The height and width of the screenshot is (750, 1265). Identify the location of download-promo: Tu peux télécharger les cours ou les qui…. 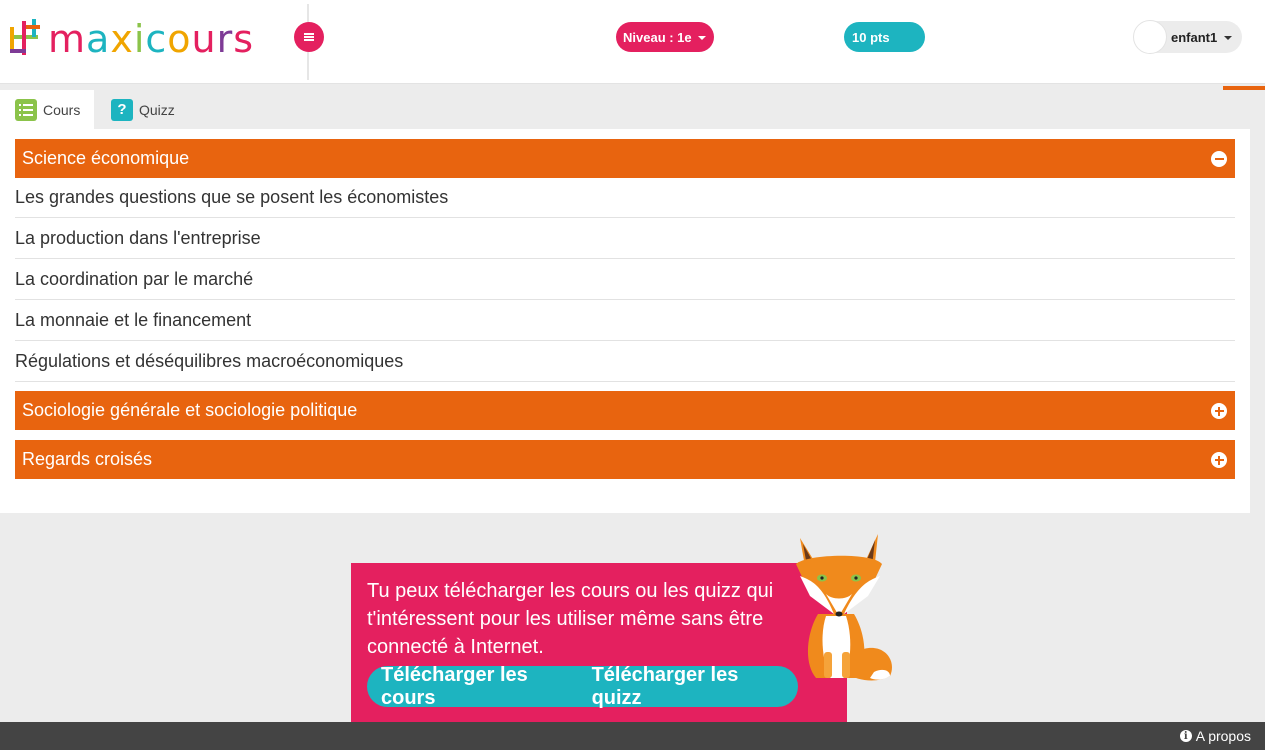
(599, 642).